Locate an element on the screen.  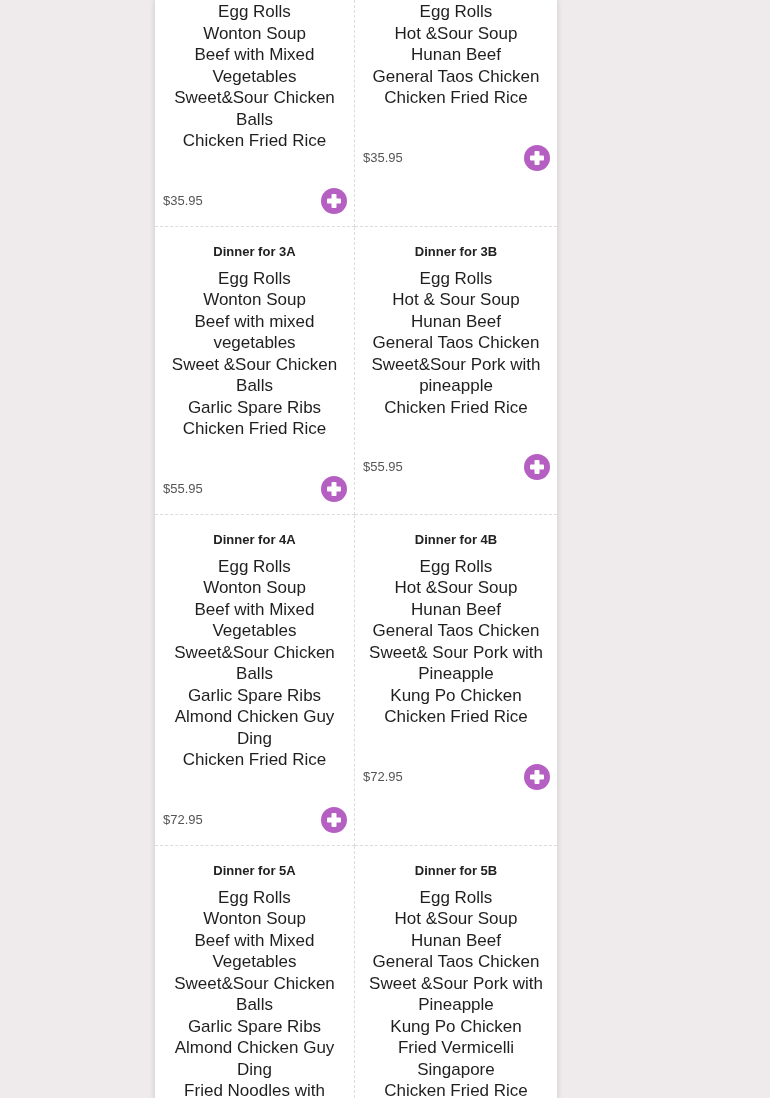
dish-name: Fried Noodles with is located at coordinates (254, 1089).